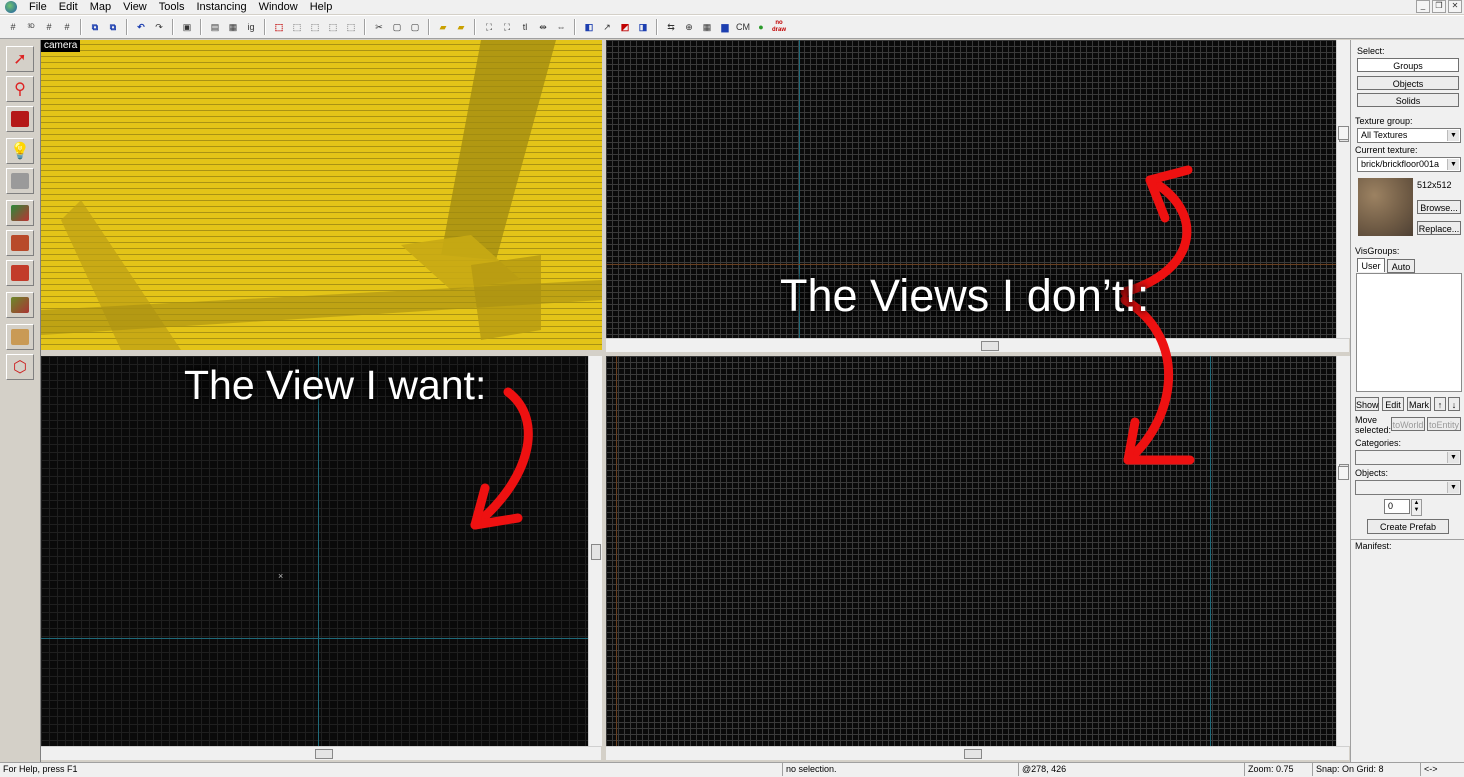 The height and width of the screenshot is (777, 1464). What do you see at coordinates (1371, 265) in the screenshot?
I see `tab-user: User` at bounding box center [1371, 265].